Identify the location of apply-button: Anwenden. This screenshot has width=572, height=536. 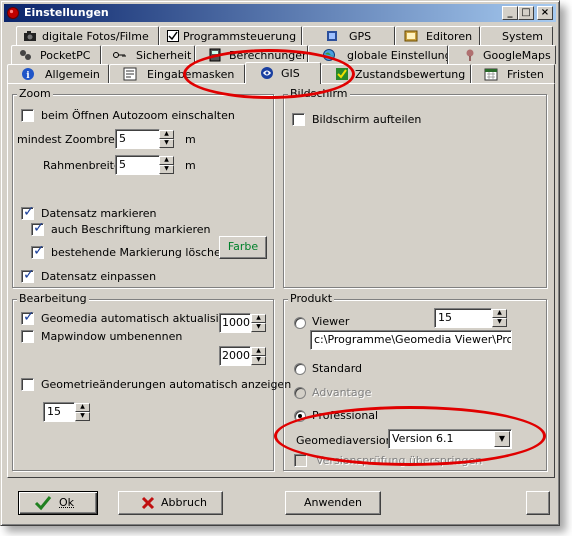
(333, 503).